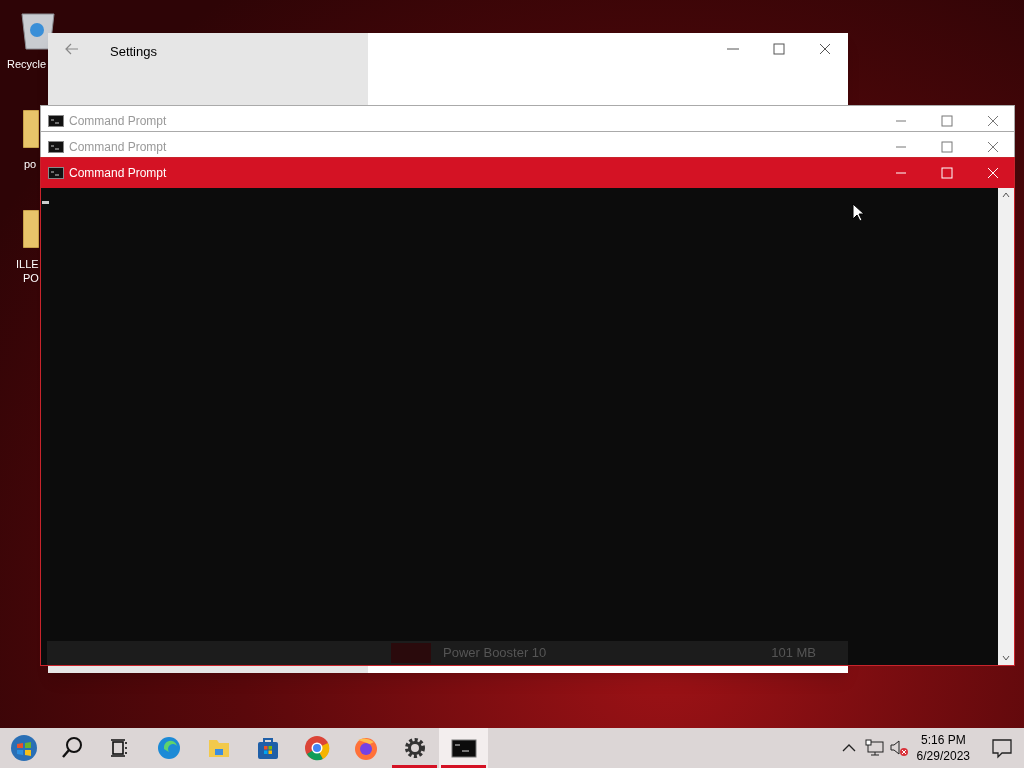 The width and height of the screenshot is (1024, 768). What do you see at coordinates (27, 64) in the screenshot?
I see `desktop-icon-label: Recycle` at bounding box center [27, 64].